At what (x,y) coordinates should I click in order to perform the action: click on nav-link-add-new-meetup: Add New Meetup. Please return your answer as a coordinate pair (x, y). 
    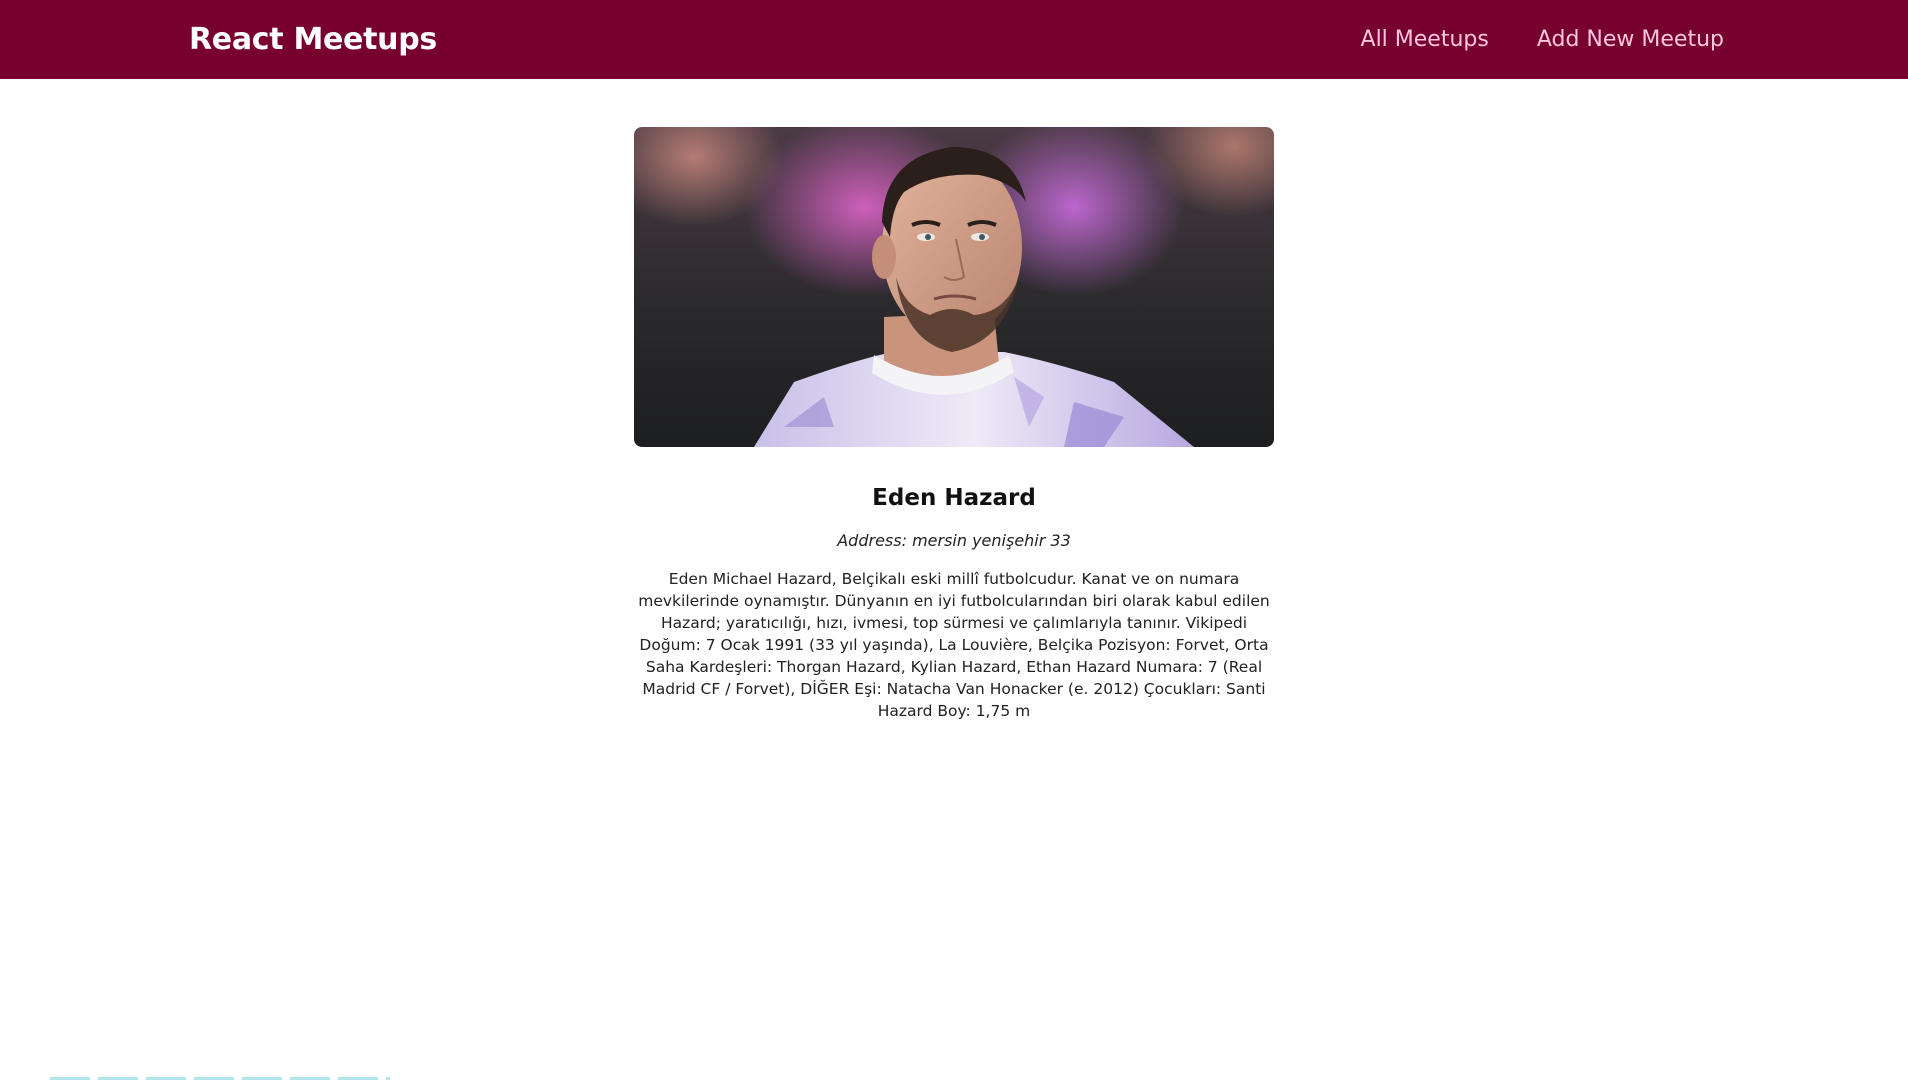
    Looking at the image, I should click on (1630, 39).